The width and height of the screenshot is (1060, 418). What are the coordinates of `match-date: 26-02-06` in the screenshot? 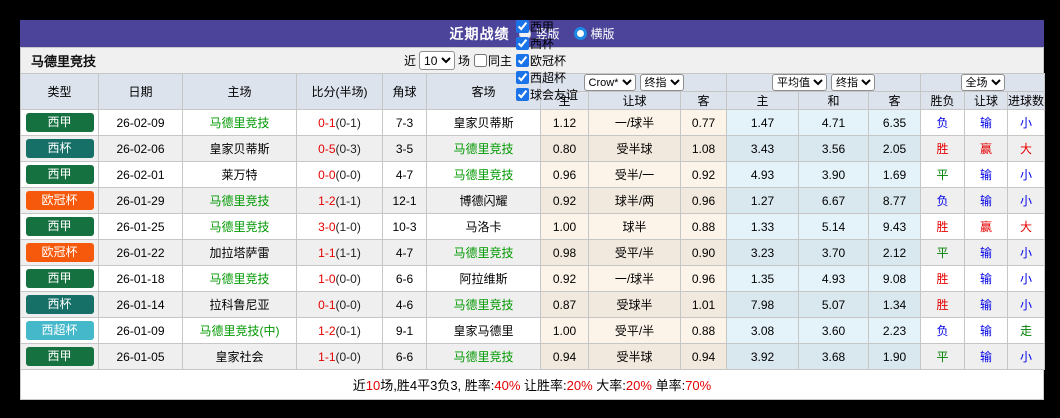 It's located at (140, 148).